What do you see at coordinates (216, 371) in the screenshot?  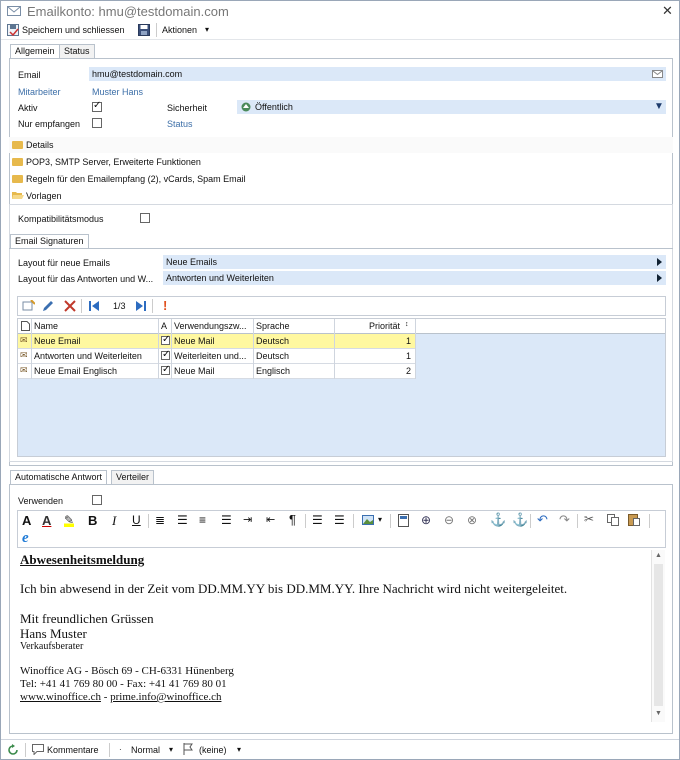 I see `table-row: ✉ Neue Email Englisch Neue Mail Englisch 2` at bounding box center [216, 371].